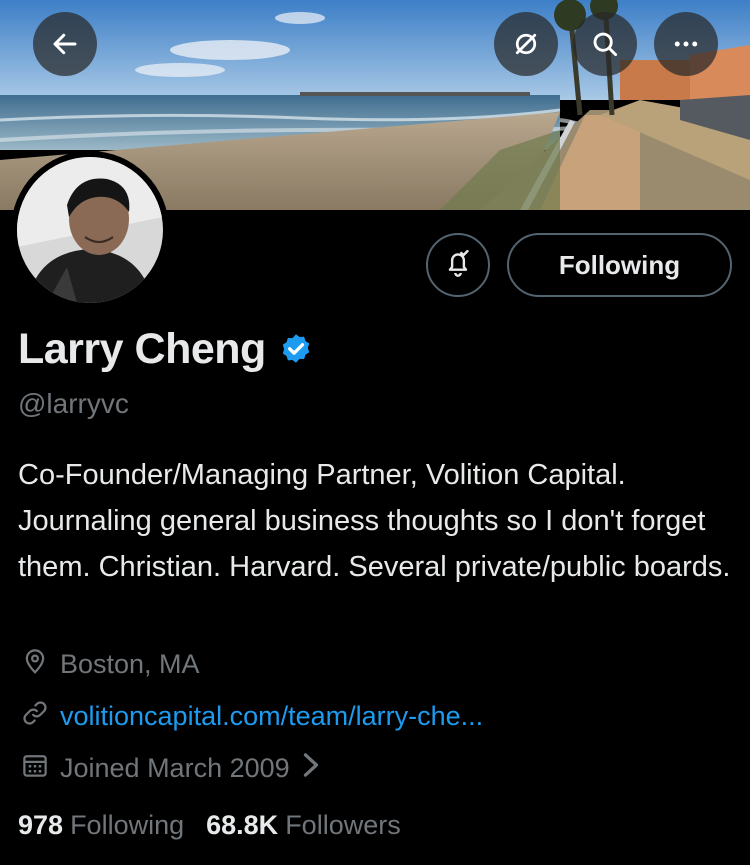 The height and width of the screenshot is (865, 750). What do you see at coordinates (296, 350) in the screenshot?
I see `verified-badge-icon` at bounding box center [296, 350].